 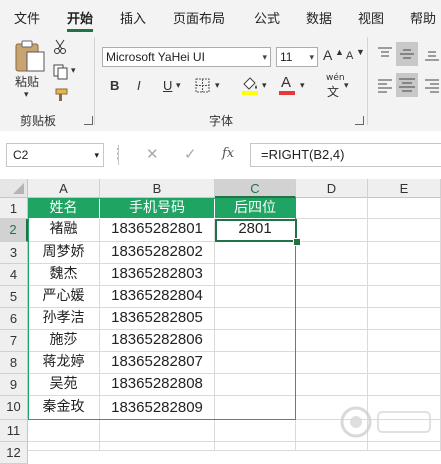 What do you see at coordinates (267, 17) in the screenshot?
I see `tab-formulas: 公式` at bounding box center [267, 17].